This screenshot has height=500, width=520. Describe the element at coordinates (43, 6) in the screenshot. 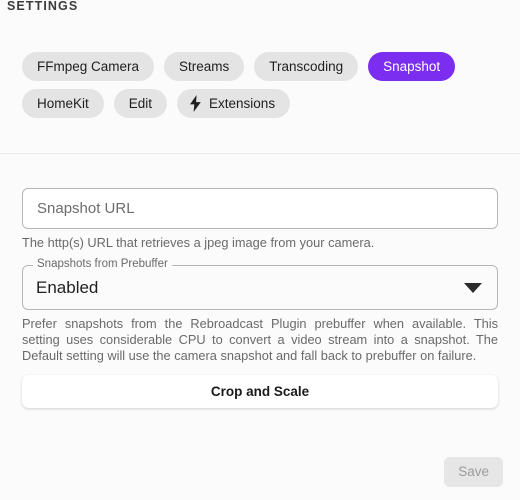

I see `page-title: SETTINGS` at that location.